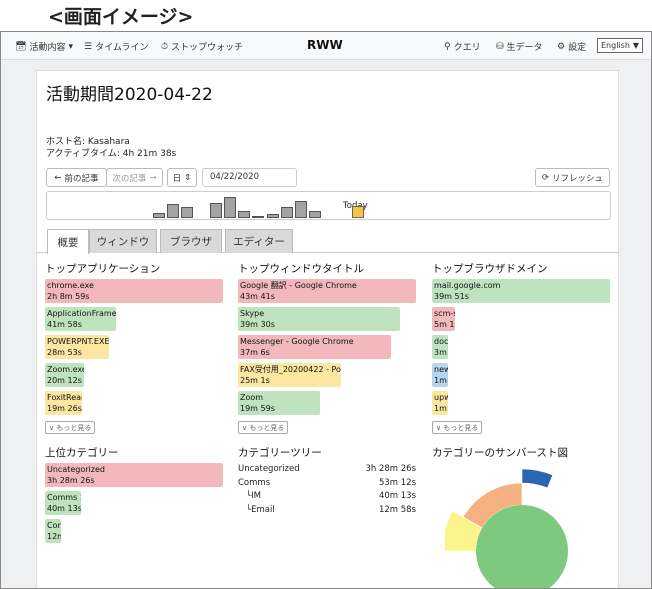 This screenshot has width=652, height=589. I want to click on list-item: mail.google.com 39m 51s, so click(521, 291).